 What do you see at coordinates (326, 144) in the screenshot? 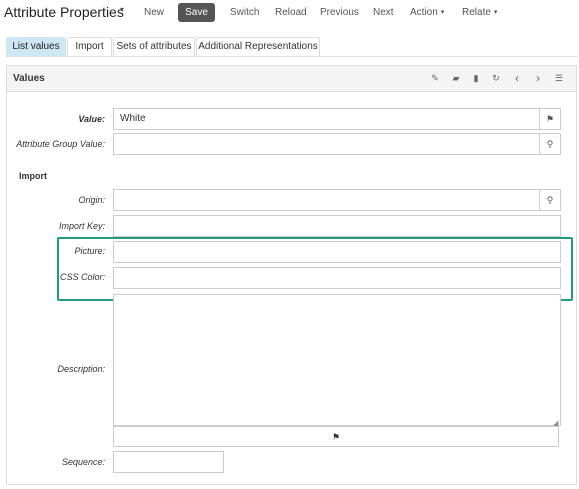
I see `attribute-group-value-field` at bounding box center [326, 144].